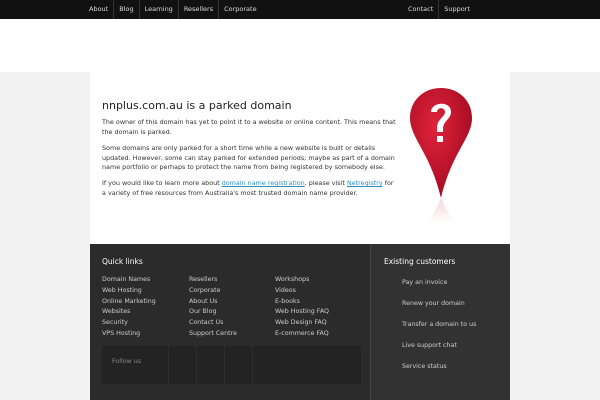 This screenshot has width=600, height=400. I want to click on quick-link-online-marketing: Online Marketing, so click(129, 302).